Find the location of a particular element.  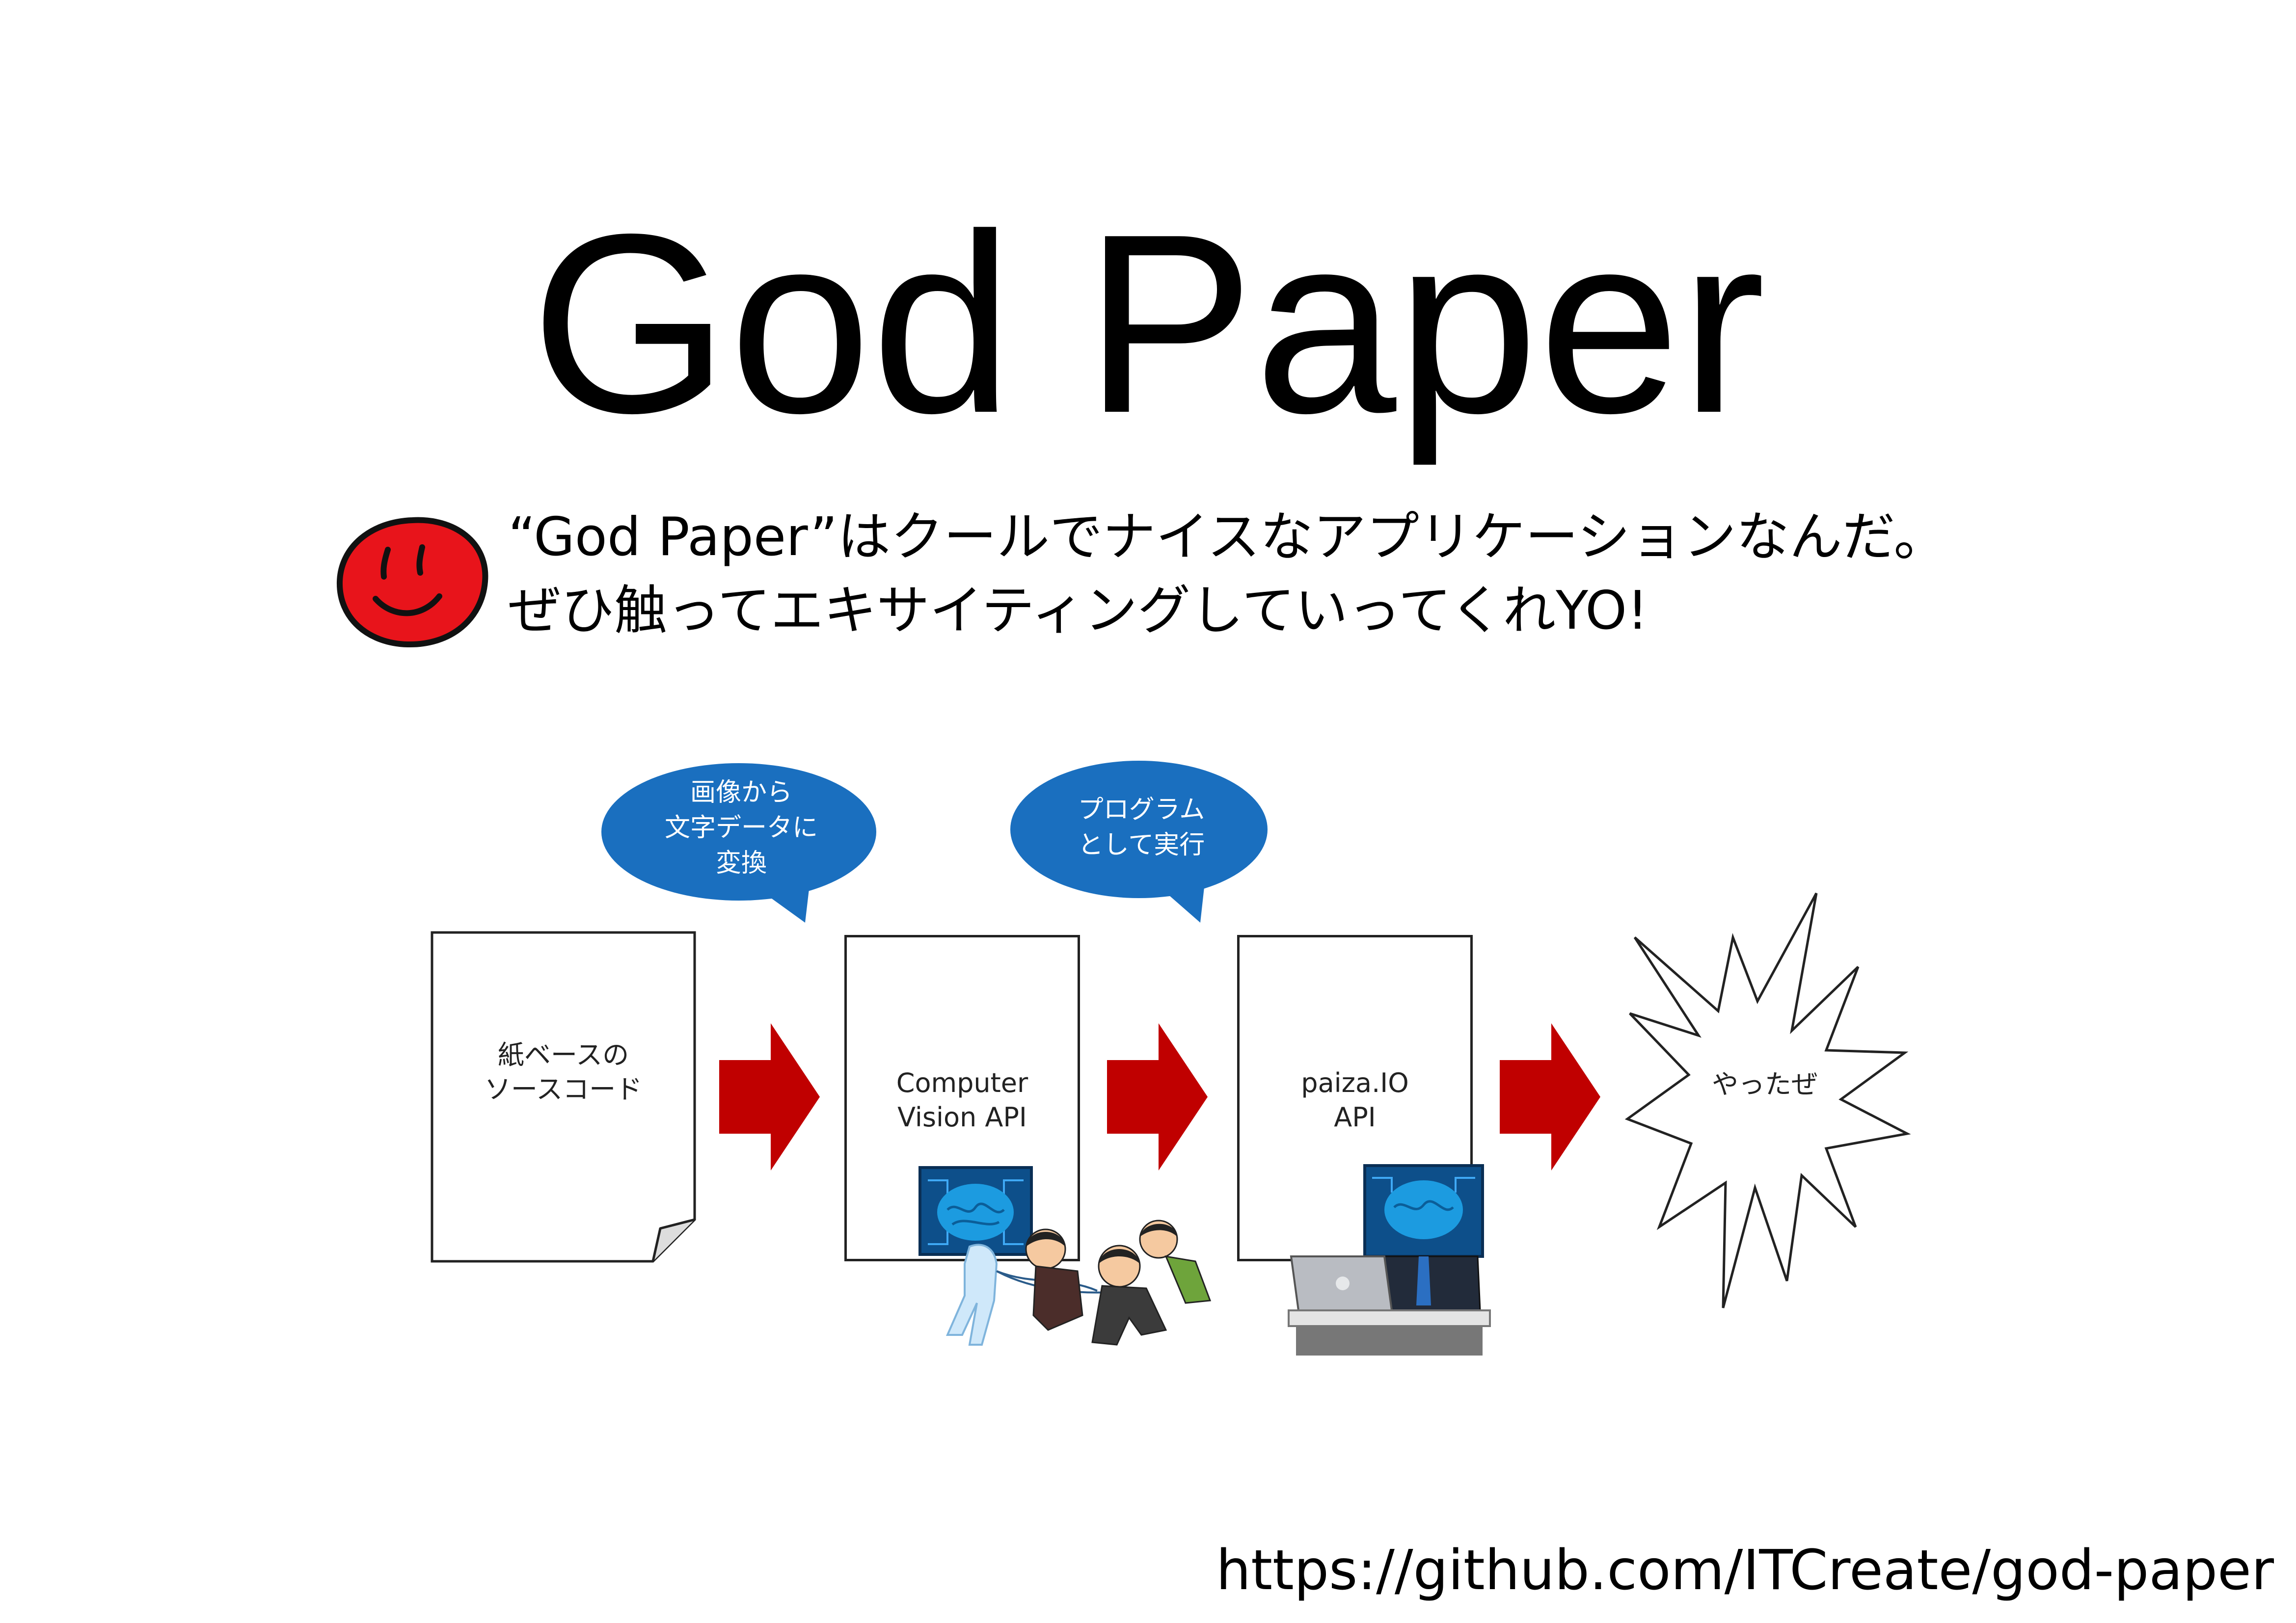

step-result-label: やったぜ is located at coordinates (1765, 1084).